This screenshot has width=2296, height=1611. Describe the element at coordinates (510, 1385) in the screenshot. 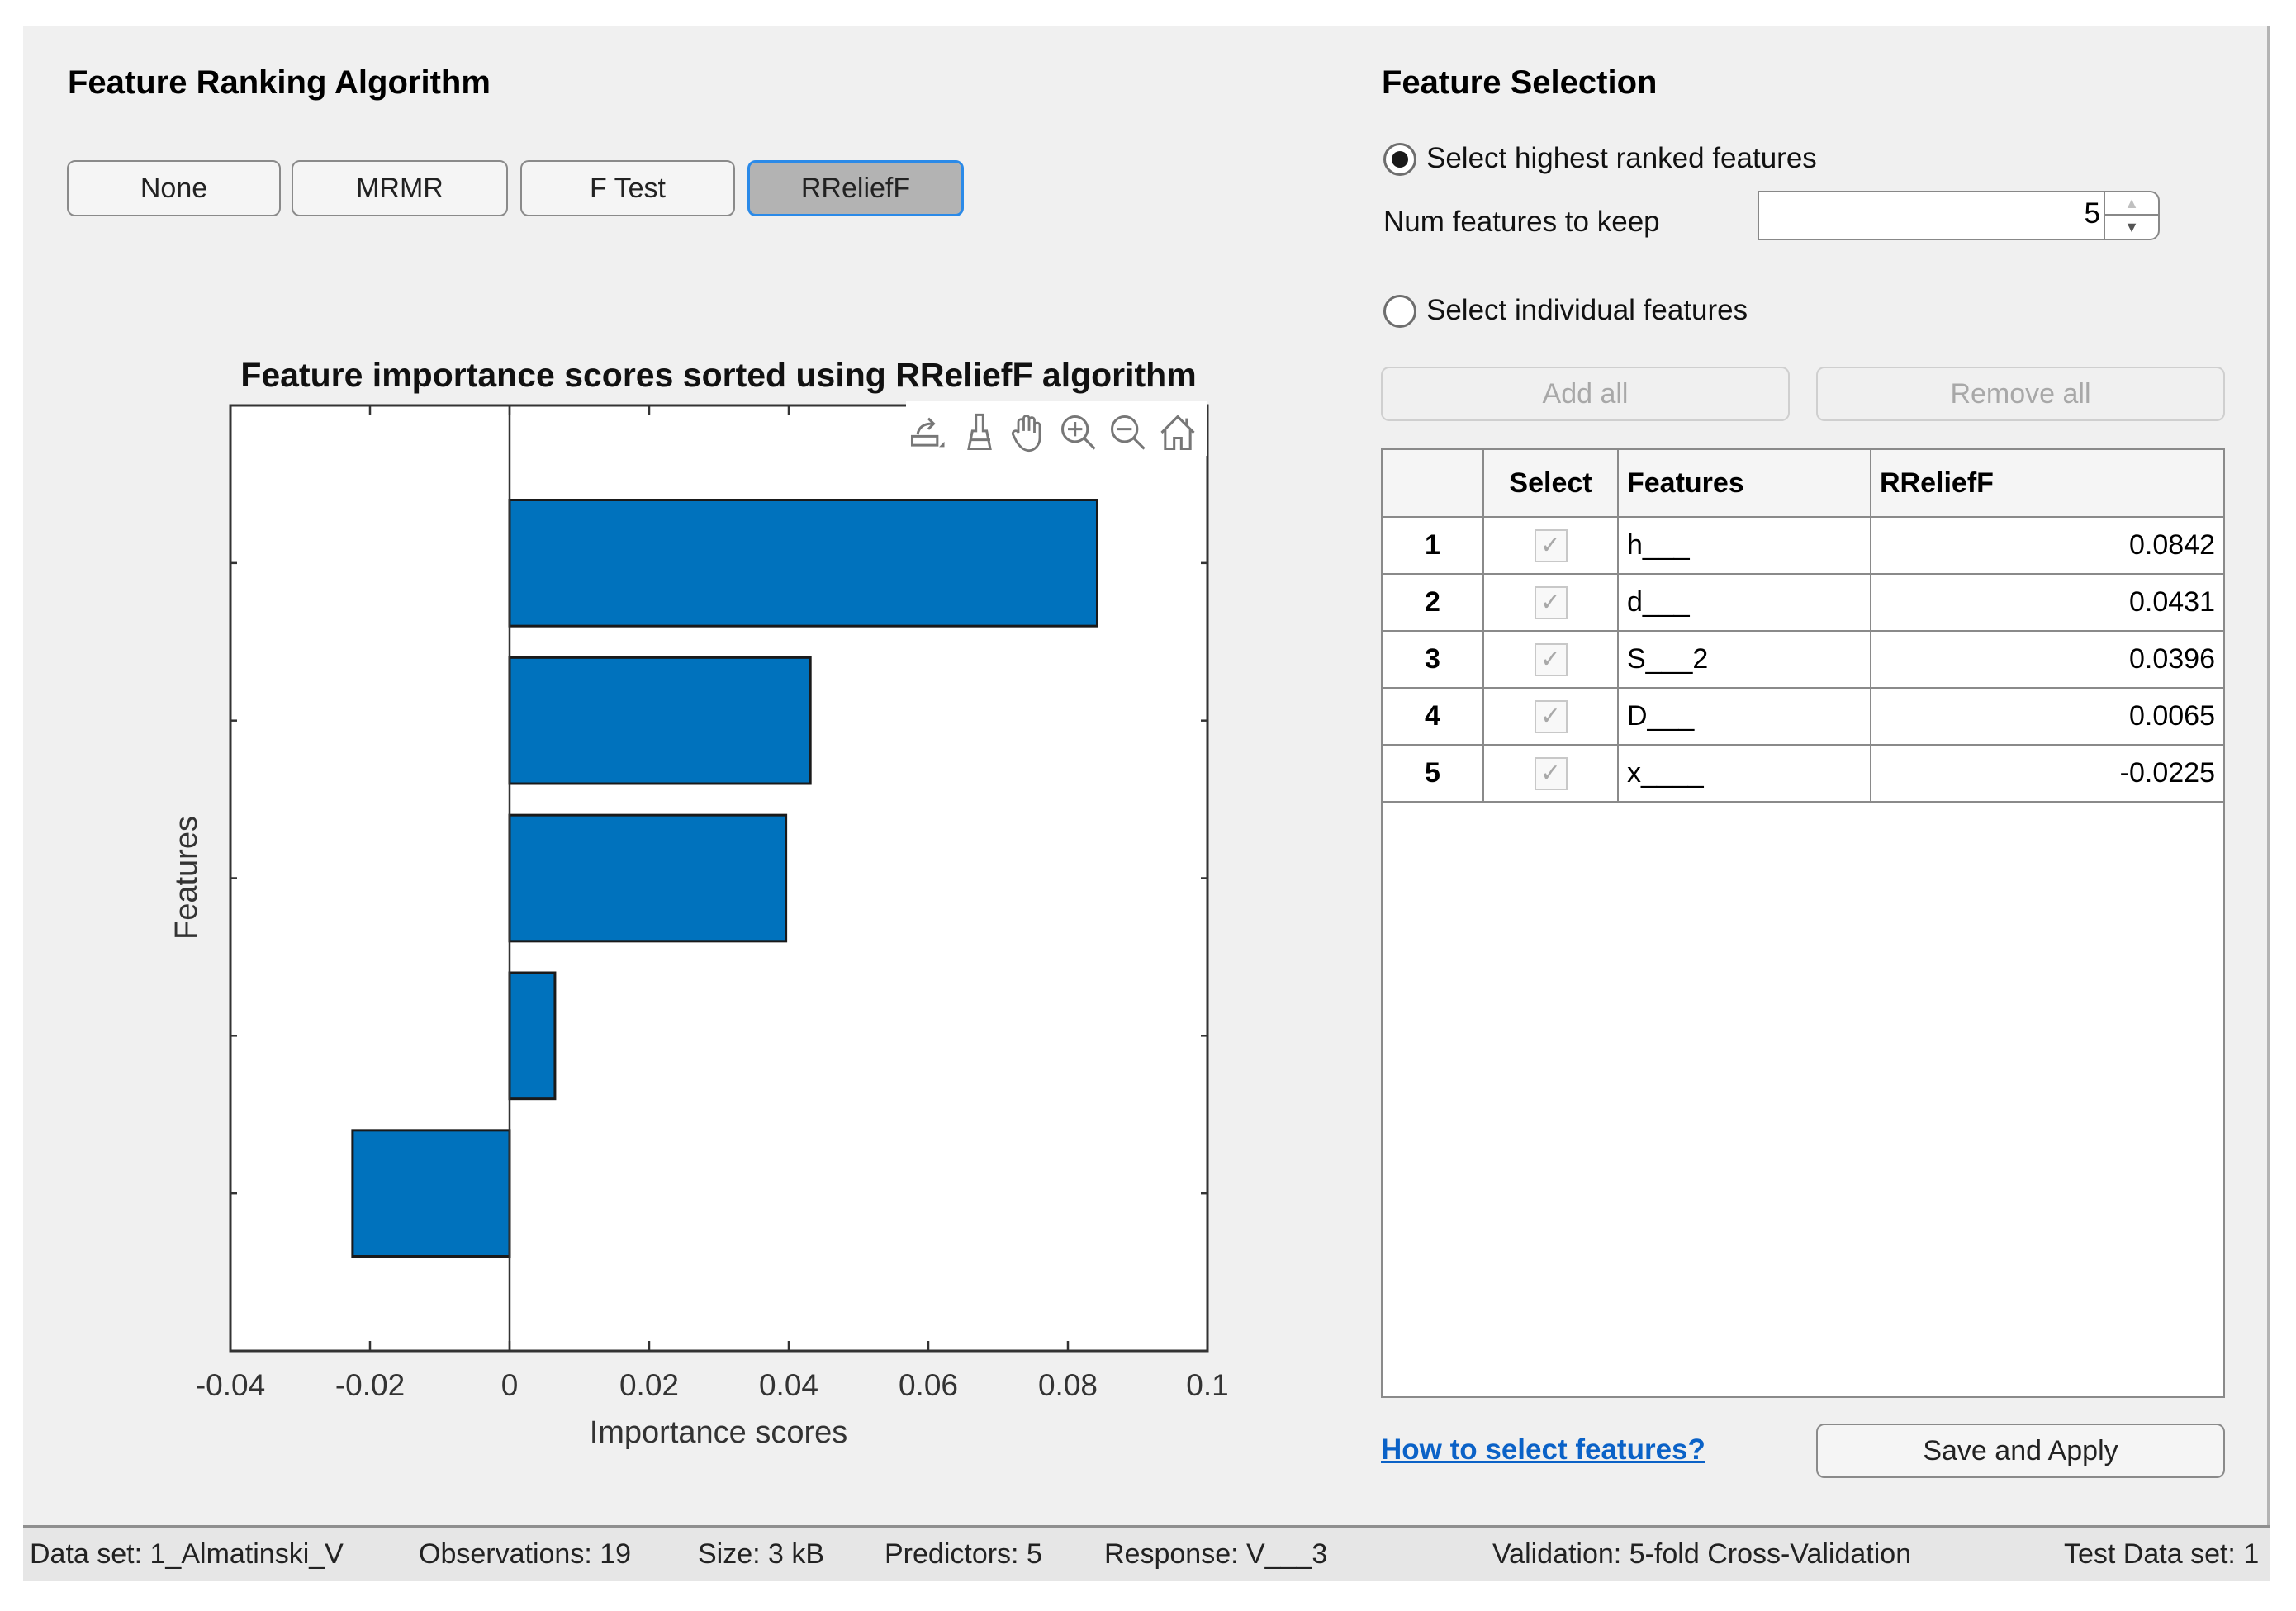

I see `x-tick-label: 0` at that location.